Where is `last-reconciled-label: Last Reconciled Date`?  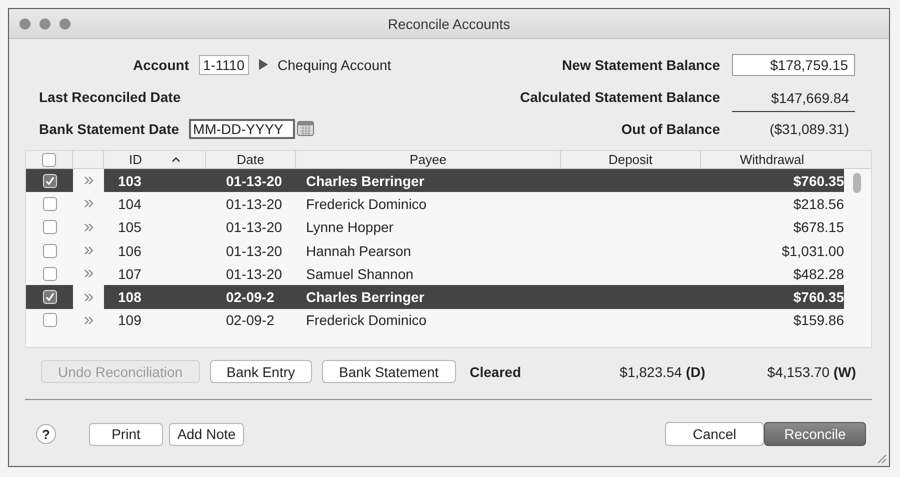 last-reconciled-label: Last Reconciled Date is located at coordinates (110, 96).